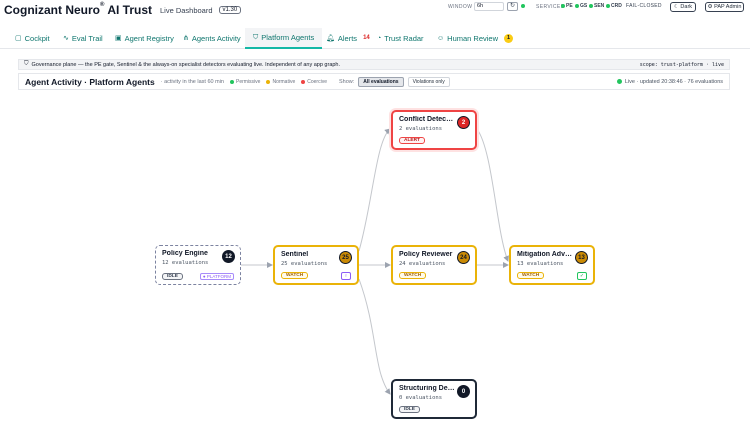  I want to click on registry-icon: ▣, so click(118, 38).